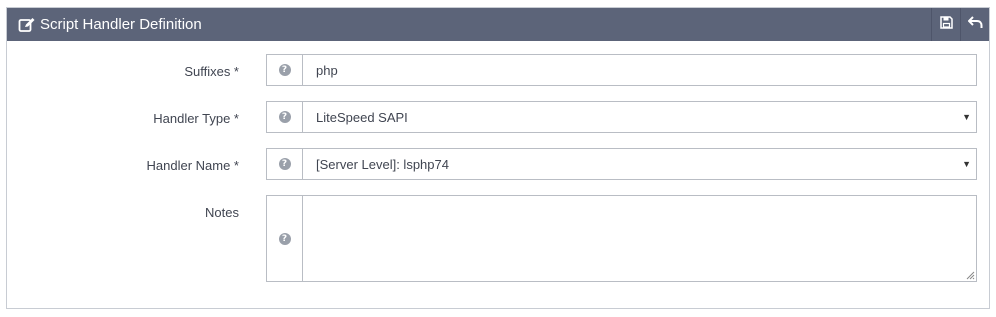 The width and height of the screenshot is (996, 317). Describe the element at coordinates (970, 275) in the screenshot. I see `resize-handle-icon` at that location.